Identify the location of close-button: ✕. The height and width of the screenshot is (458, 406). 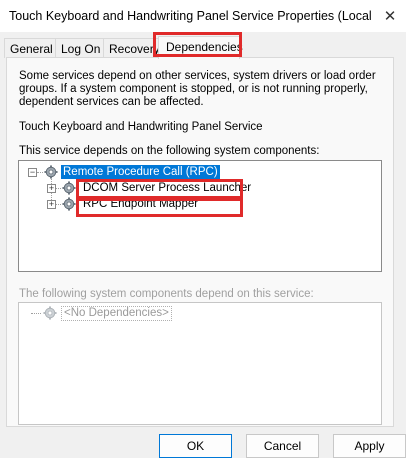
(390, 16).